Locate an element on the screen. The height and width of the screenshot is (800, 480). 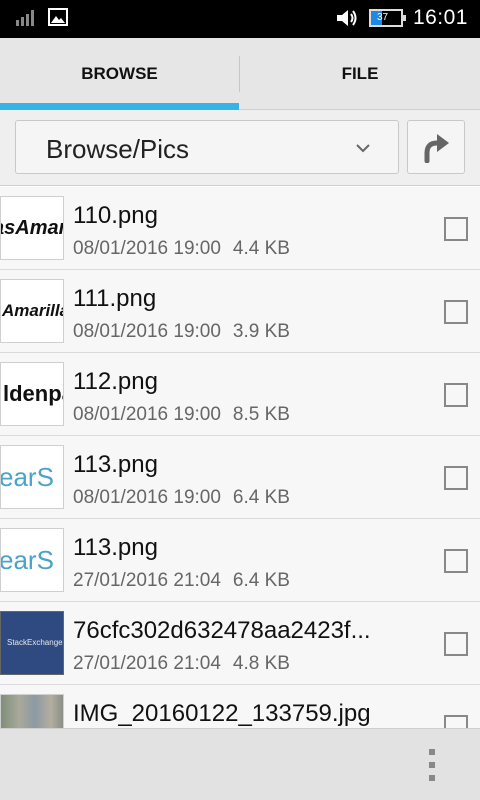
chevron-down-icon is located at coordinates (363, 148).